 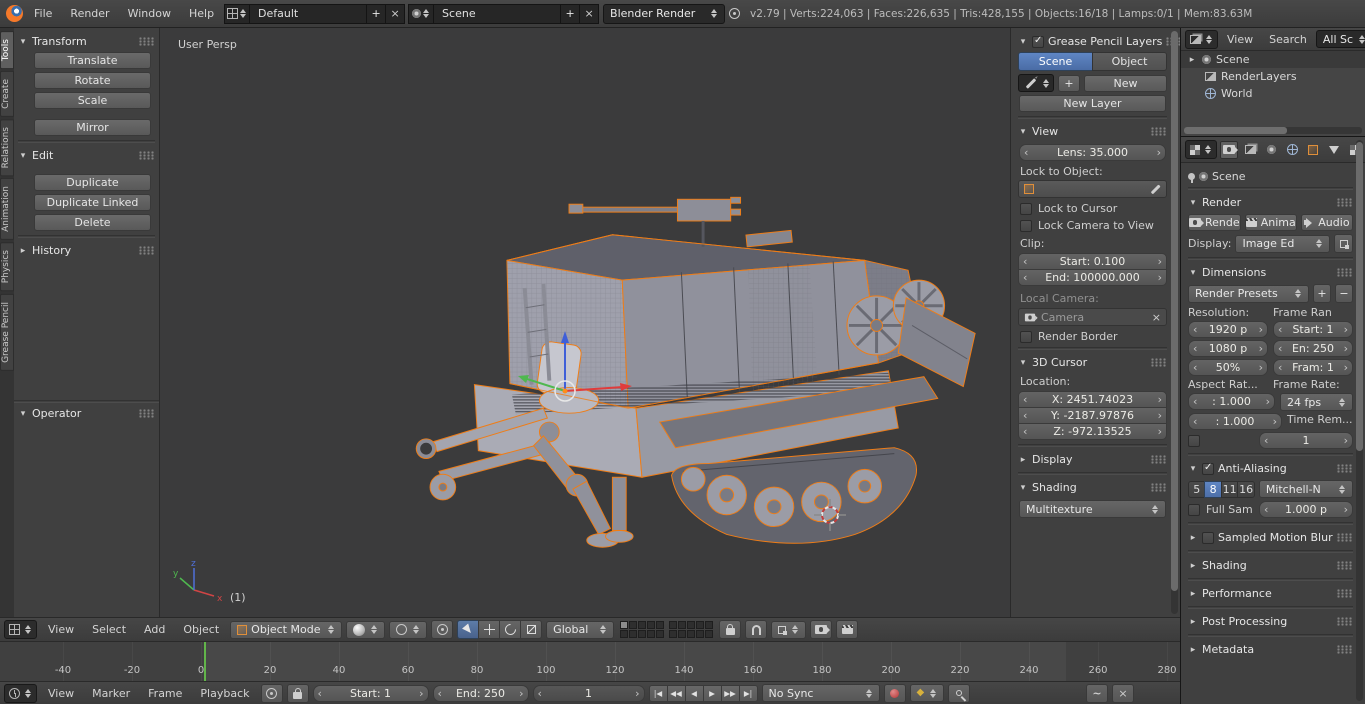 I want to click on menu-select: Select, so click(x=109, y=629).